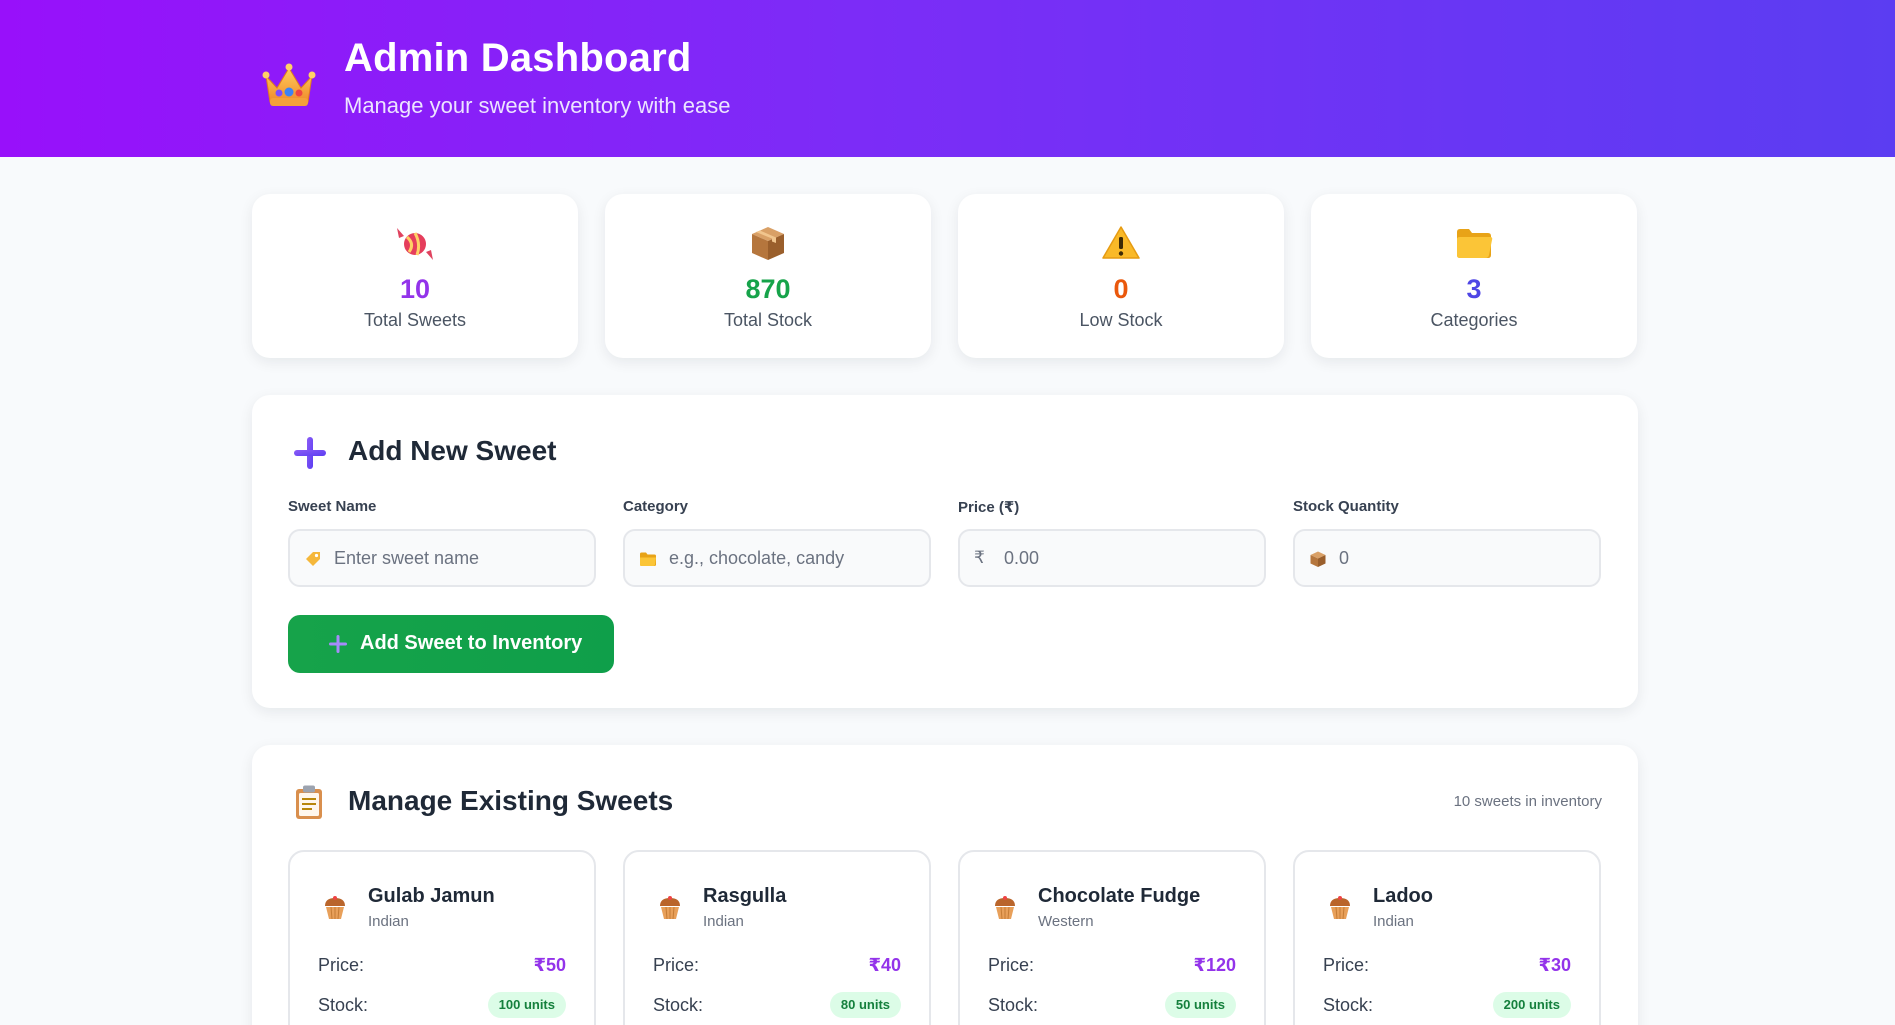 This screenshot has height=1025, width=1895. What do you see at coordinates (1403, 896) in the screenshot?
I see `sweet-name: Ladoo` at bounding box center [1403, 896].